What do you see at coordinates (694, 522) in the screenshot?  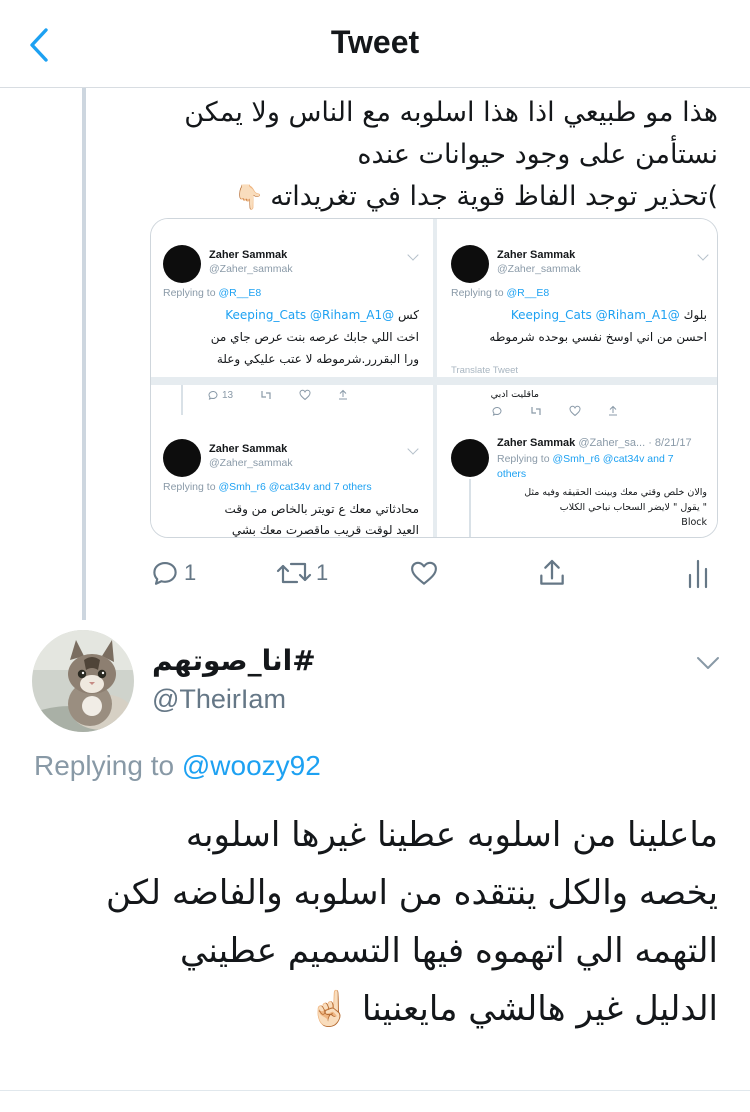 I see `tweet-text-line: Block` at bounding box center [694, 522].